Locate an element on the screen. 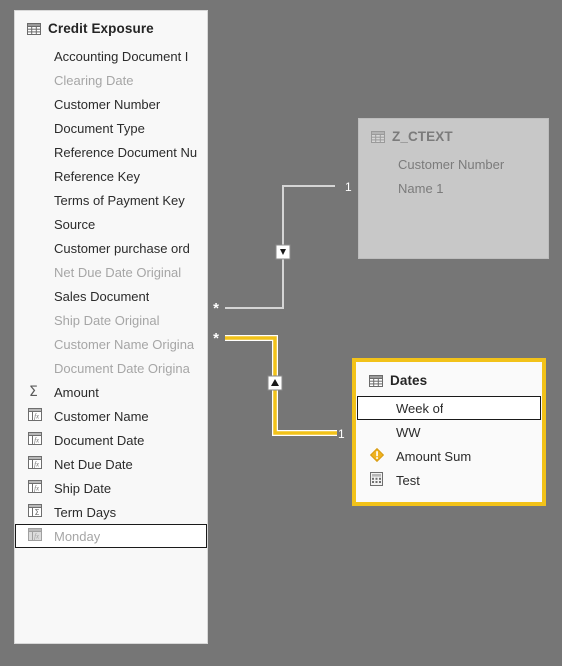  field-row: Ship Date Original is located at coordinates (111, 320).